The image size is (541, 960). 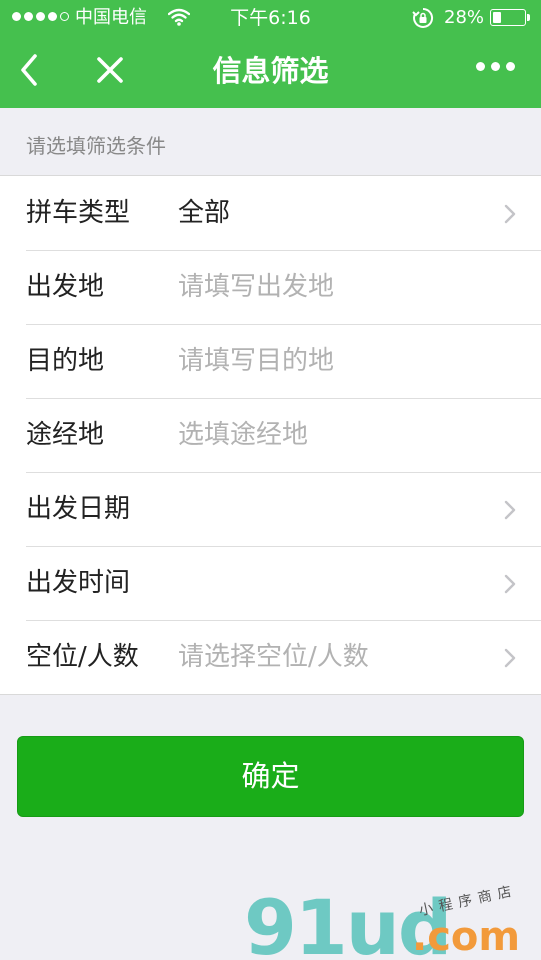 I want to click on battery-percentage: 28%, so click(x=464, y=17).